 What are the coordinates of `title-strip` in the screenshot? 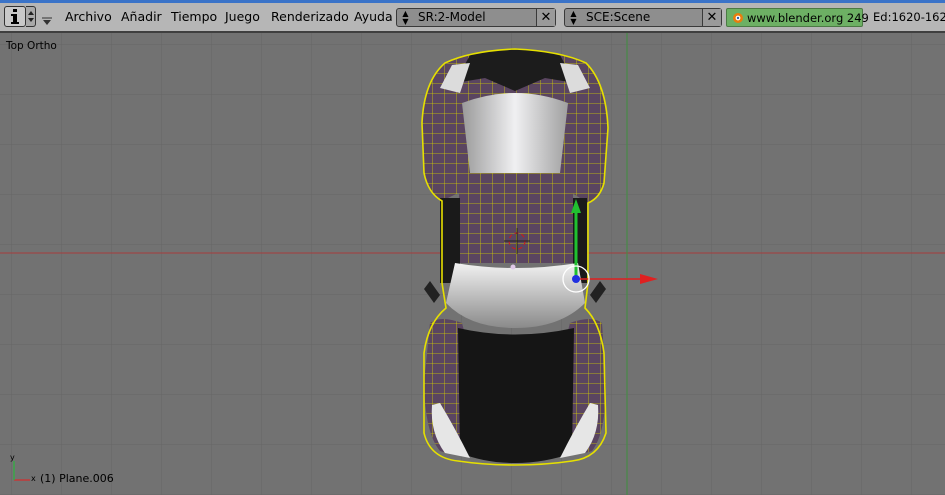 It's located at (472, 1).